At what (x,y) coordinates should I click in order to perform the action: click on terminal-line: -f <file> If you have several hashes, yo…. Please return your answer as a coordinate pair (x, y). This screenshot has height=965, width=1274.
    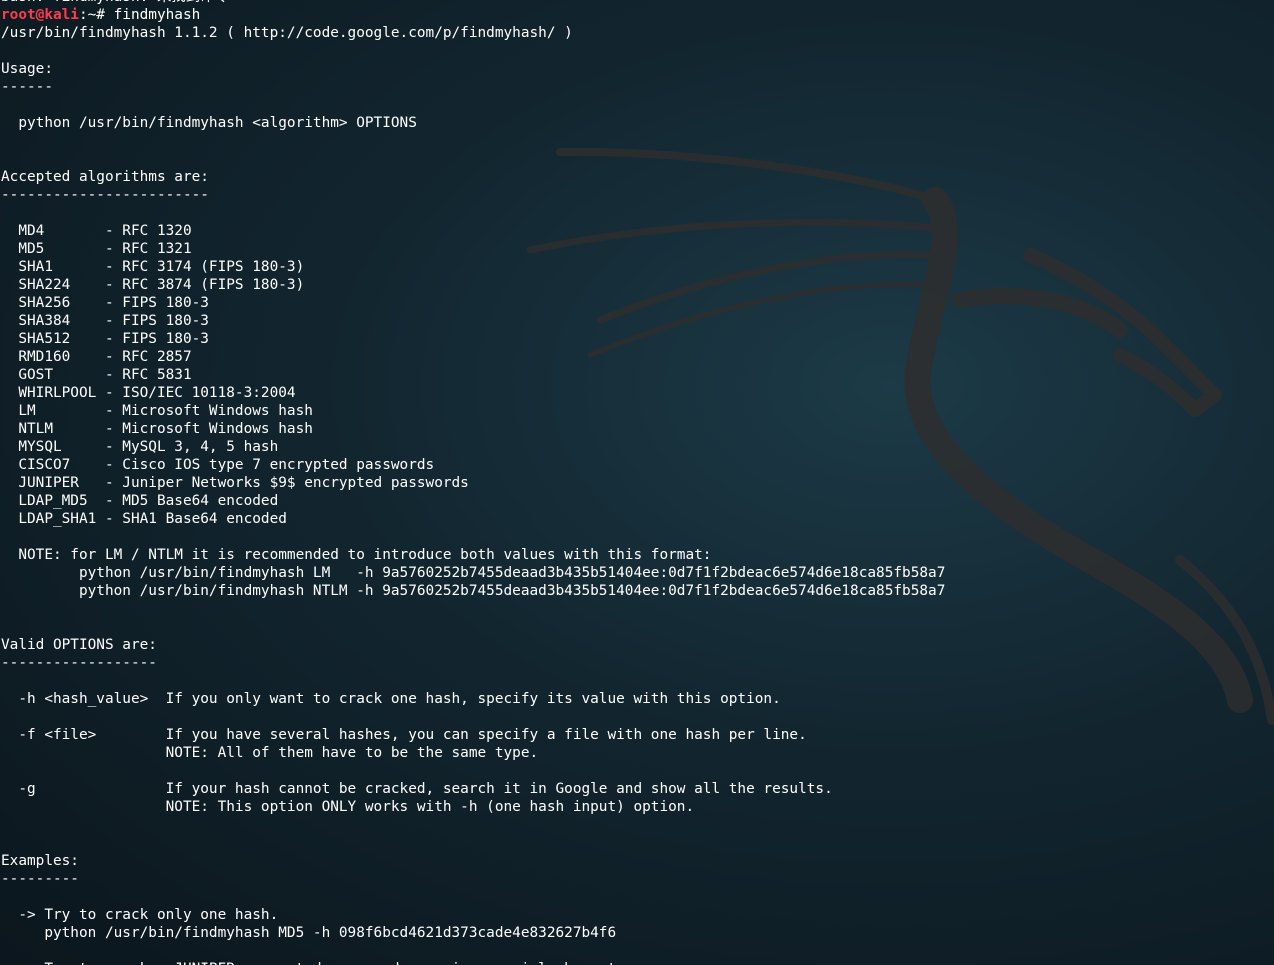
    Looking at the image, I should click on (404, 735).